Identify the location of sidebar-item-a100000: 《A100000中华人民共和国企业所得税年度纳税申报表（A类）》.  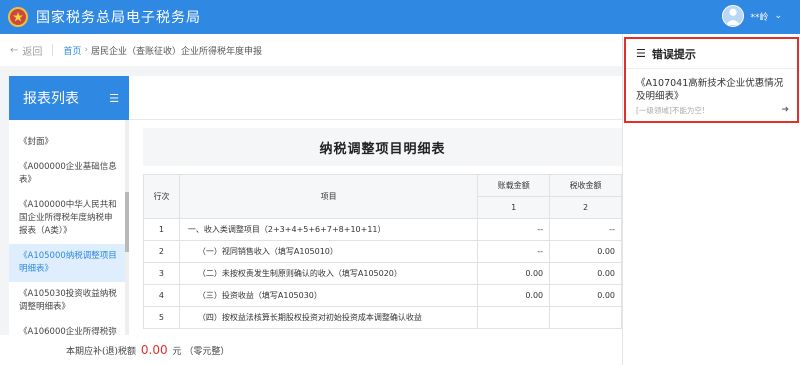
(69, 218).